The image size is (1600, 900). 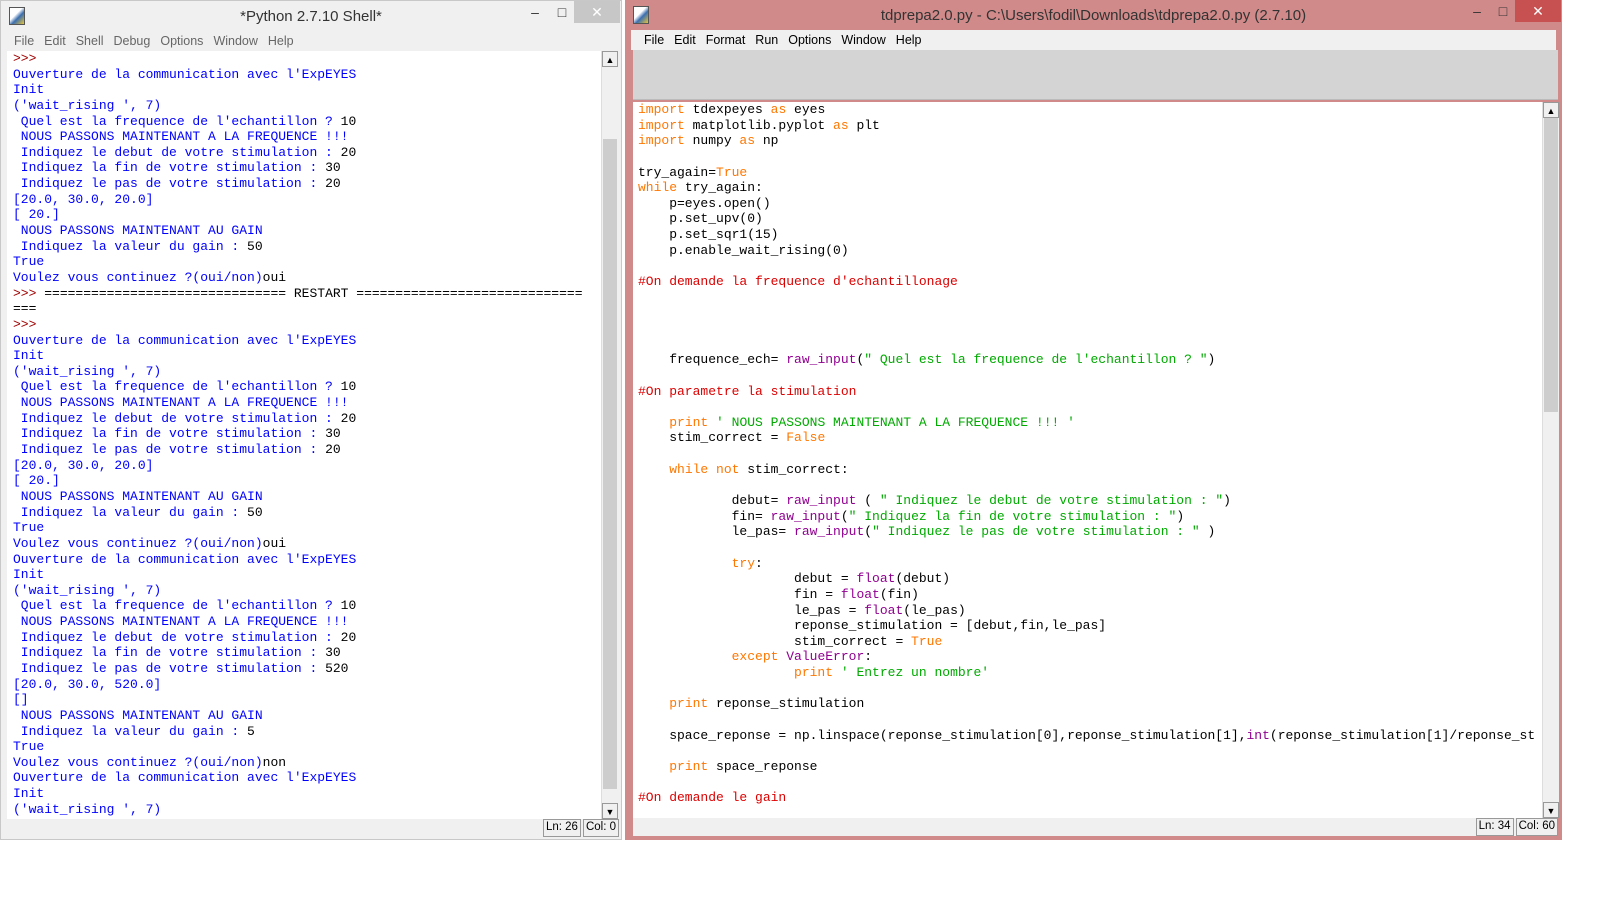 I want to click on code-line-token: except, so click(x=755, y=657).